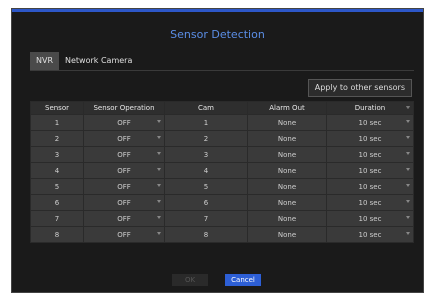 This screenshot has width=435, height=297. I want to click on cell-cam-value: 8, so click(206, 234).